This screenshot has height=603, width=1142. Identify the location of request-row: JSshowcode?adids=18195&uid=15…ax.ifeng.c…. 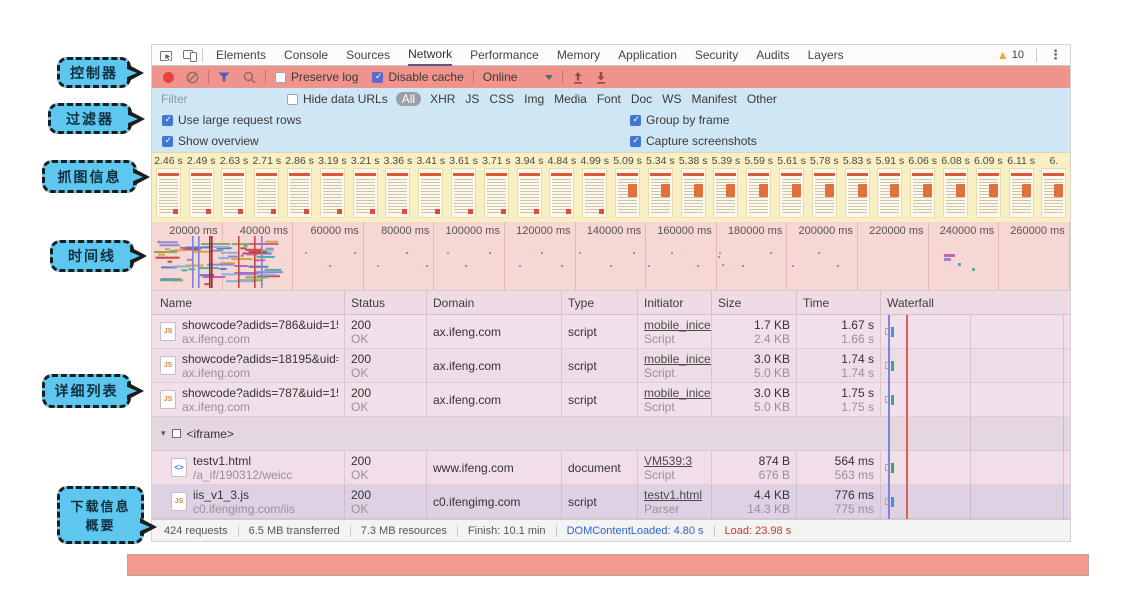
(611, 366).